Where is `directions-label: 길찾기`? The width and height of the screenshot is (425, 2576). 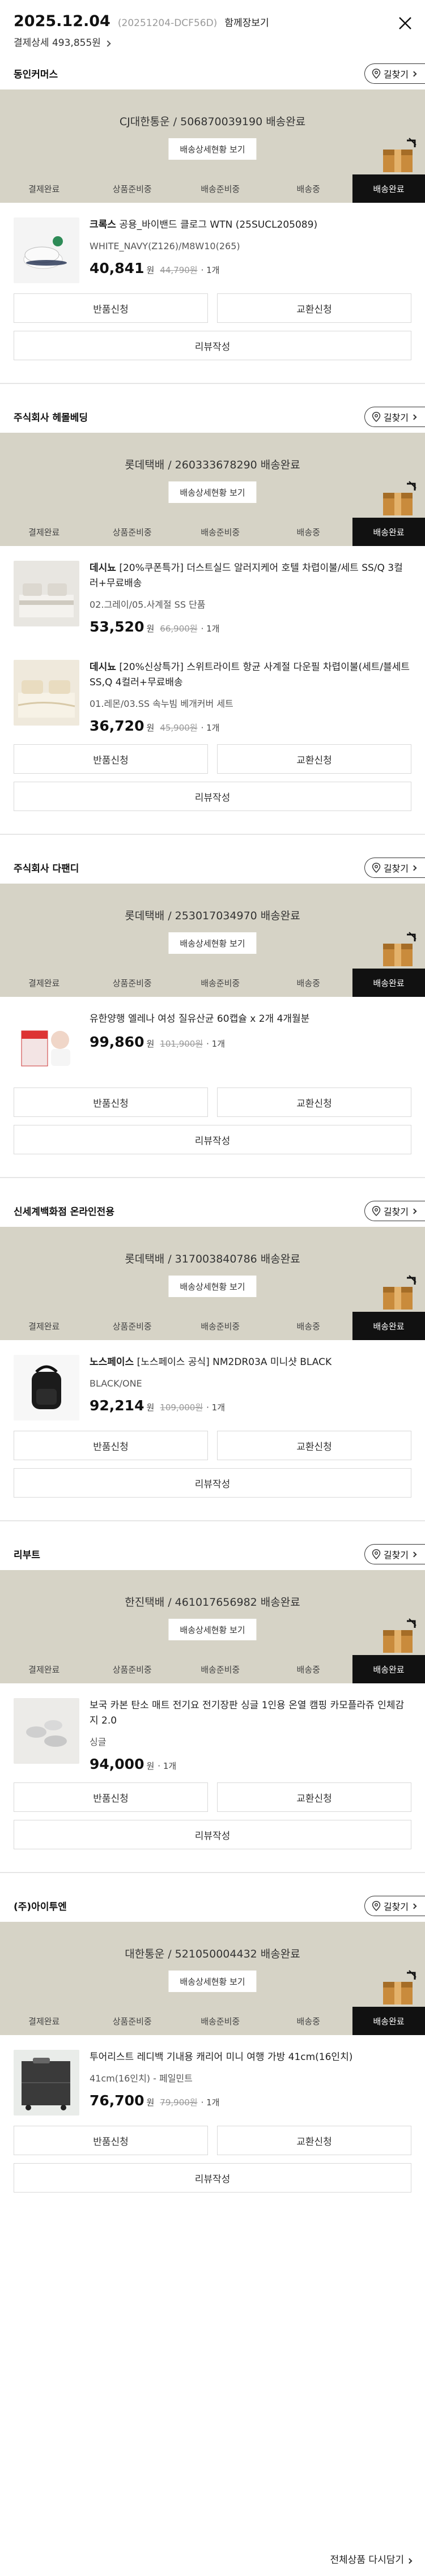
directions-label: 길찾기 is located at coordinates (396, 868).